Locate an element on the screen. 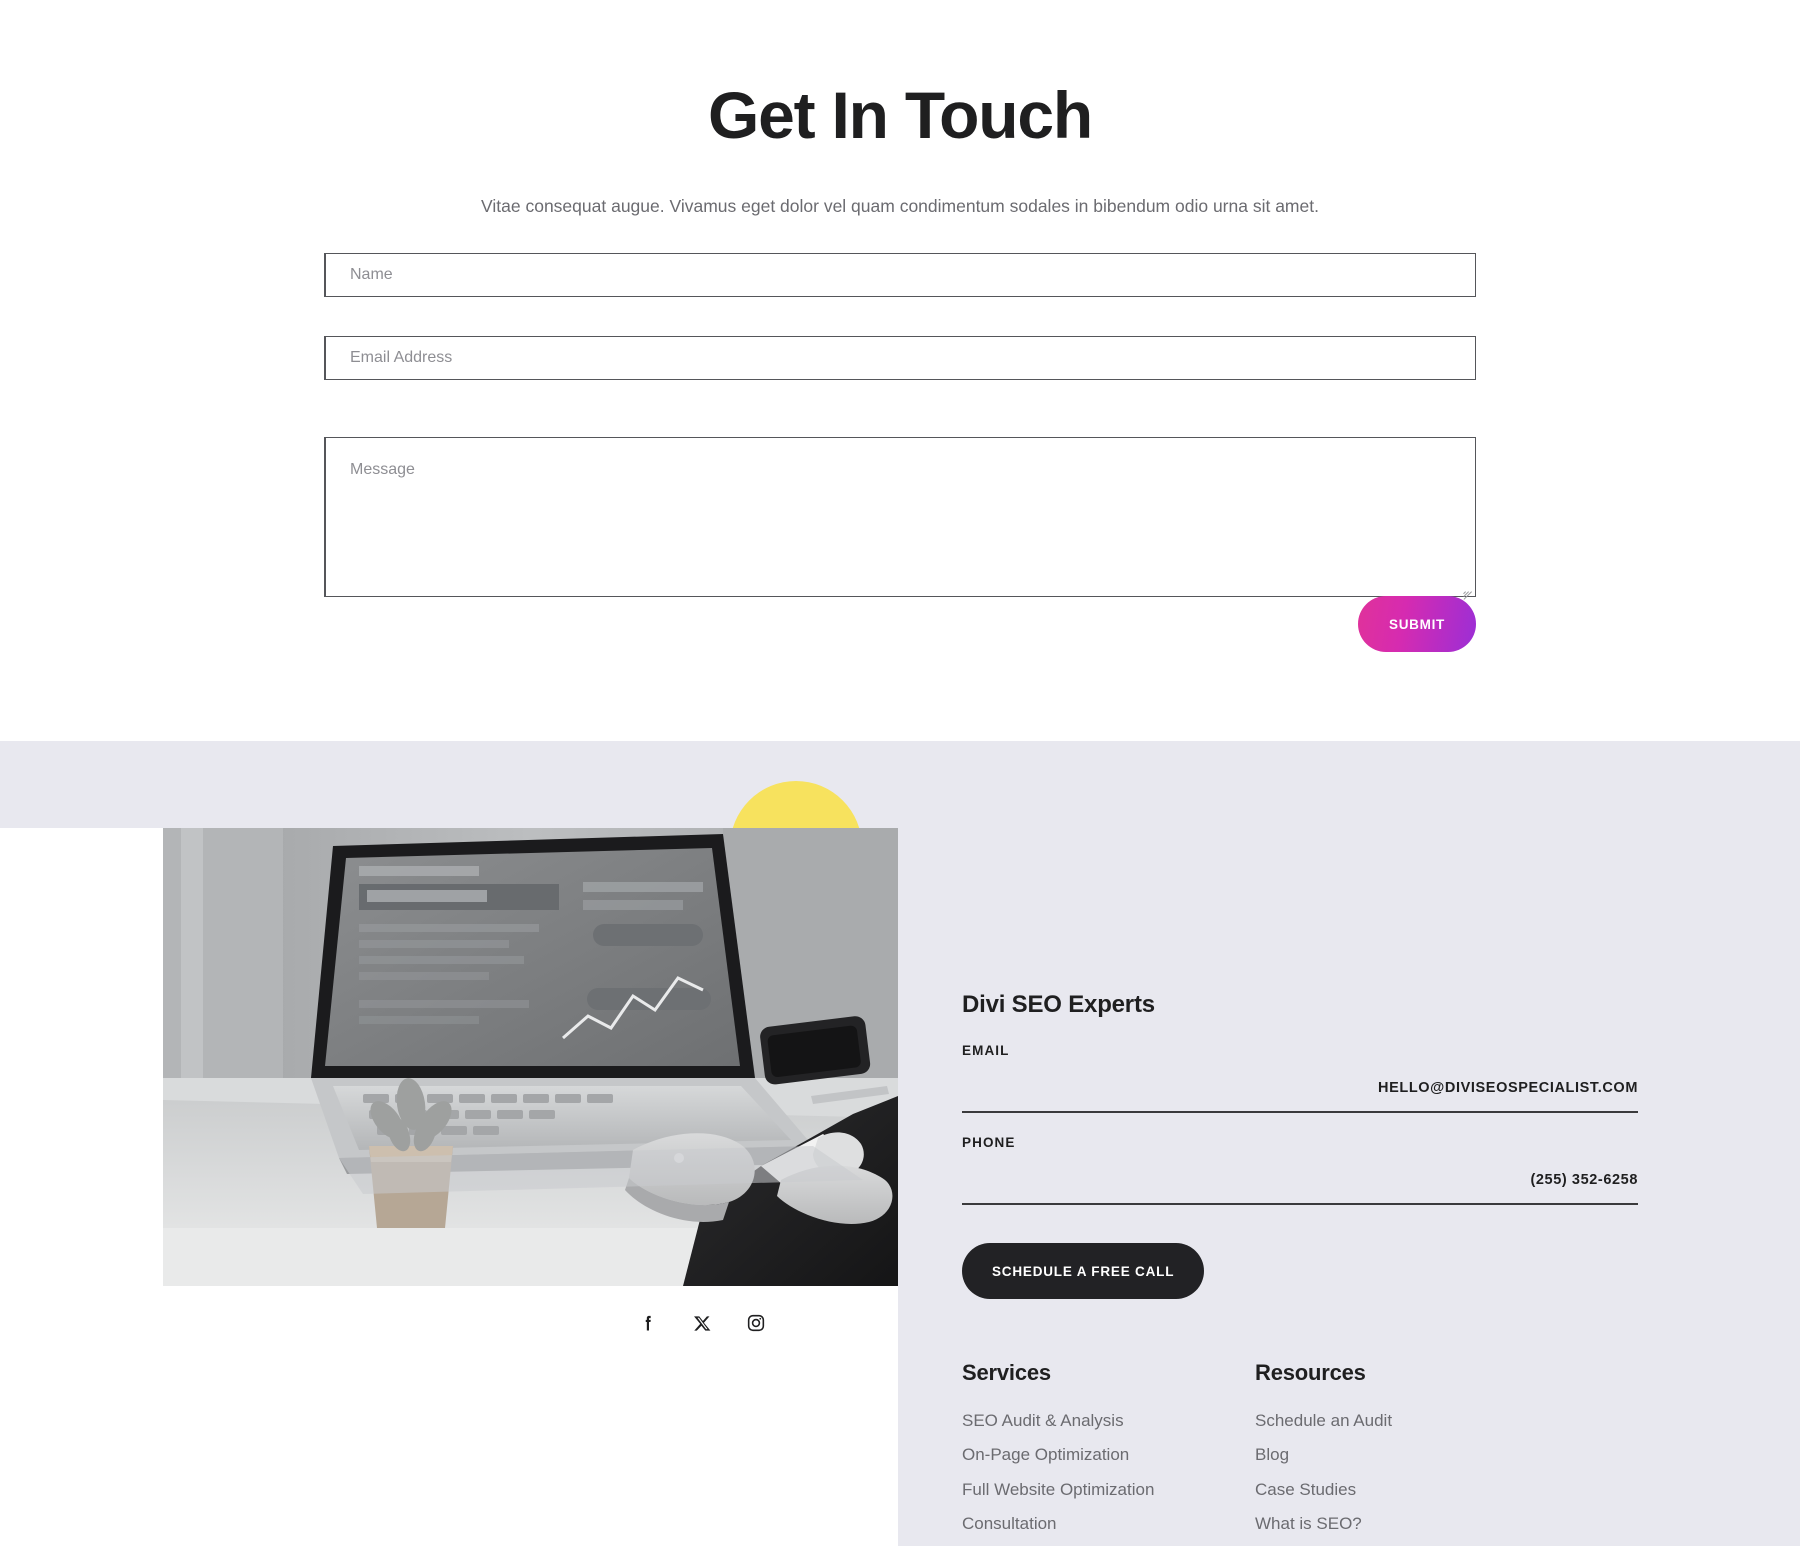  service-link: SEO Audit & Analysis is located at coordinates (1108, 1421).